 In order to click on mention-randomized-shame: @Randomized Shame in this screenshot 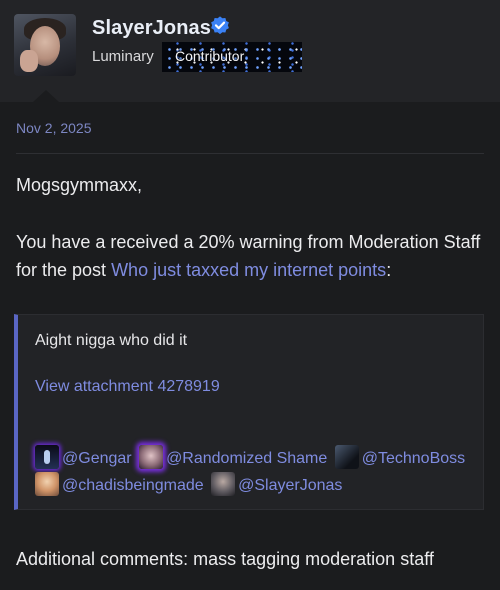, I will do `click(233, 458)`.